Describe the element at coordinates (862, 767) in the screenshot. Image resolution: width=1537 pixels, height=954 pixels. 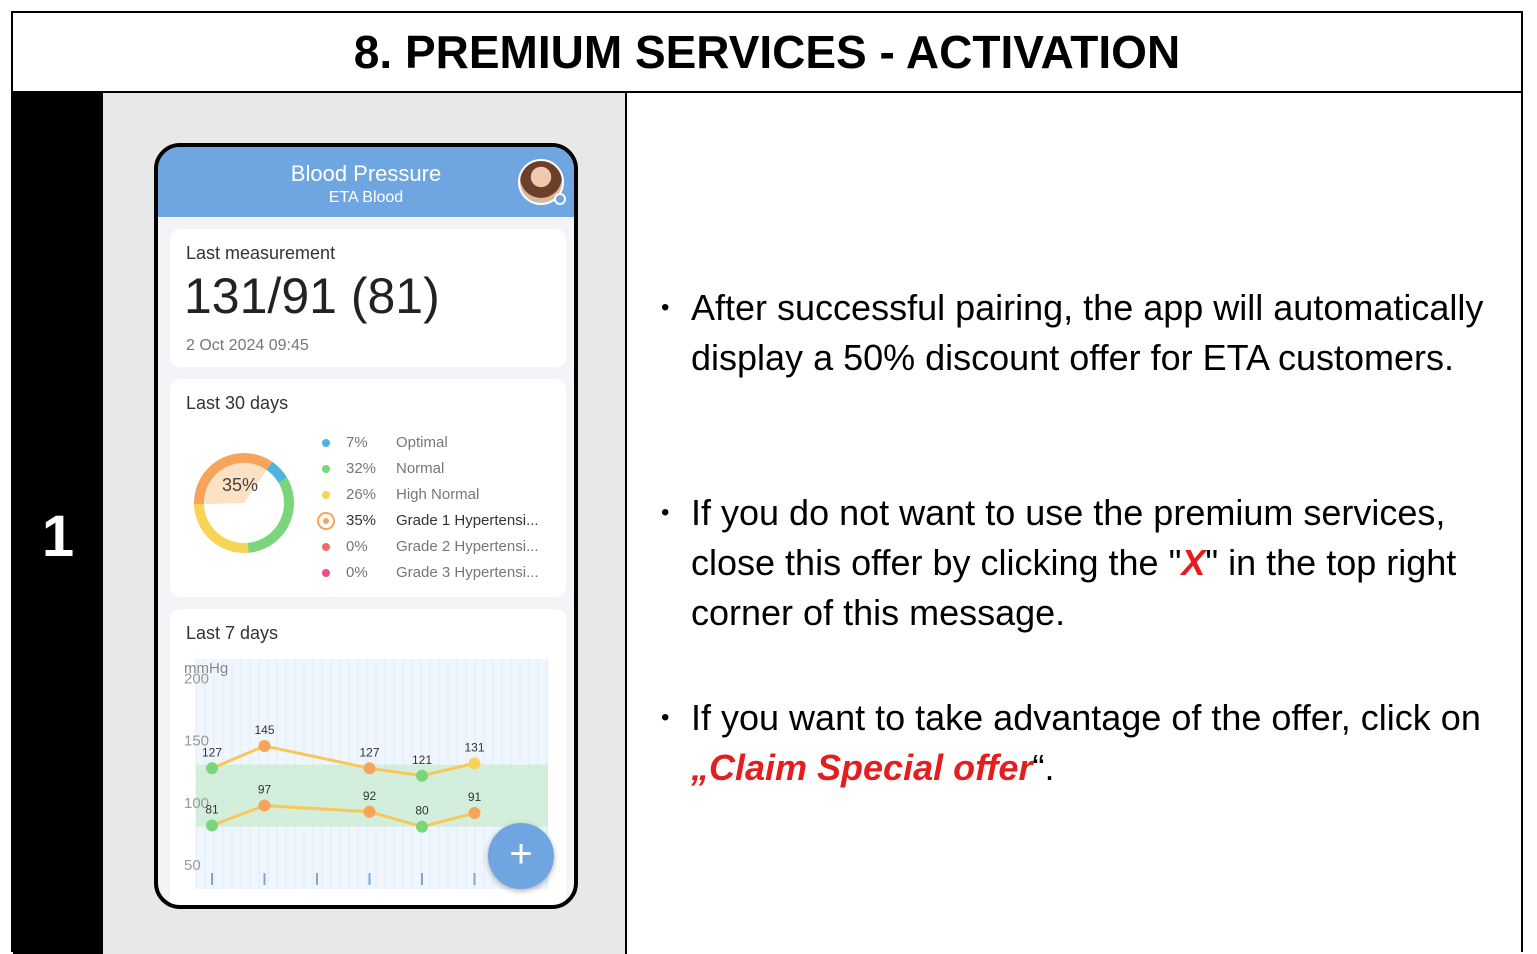
I see `claim-offer-highlight: „Claim Special offer` at that location.